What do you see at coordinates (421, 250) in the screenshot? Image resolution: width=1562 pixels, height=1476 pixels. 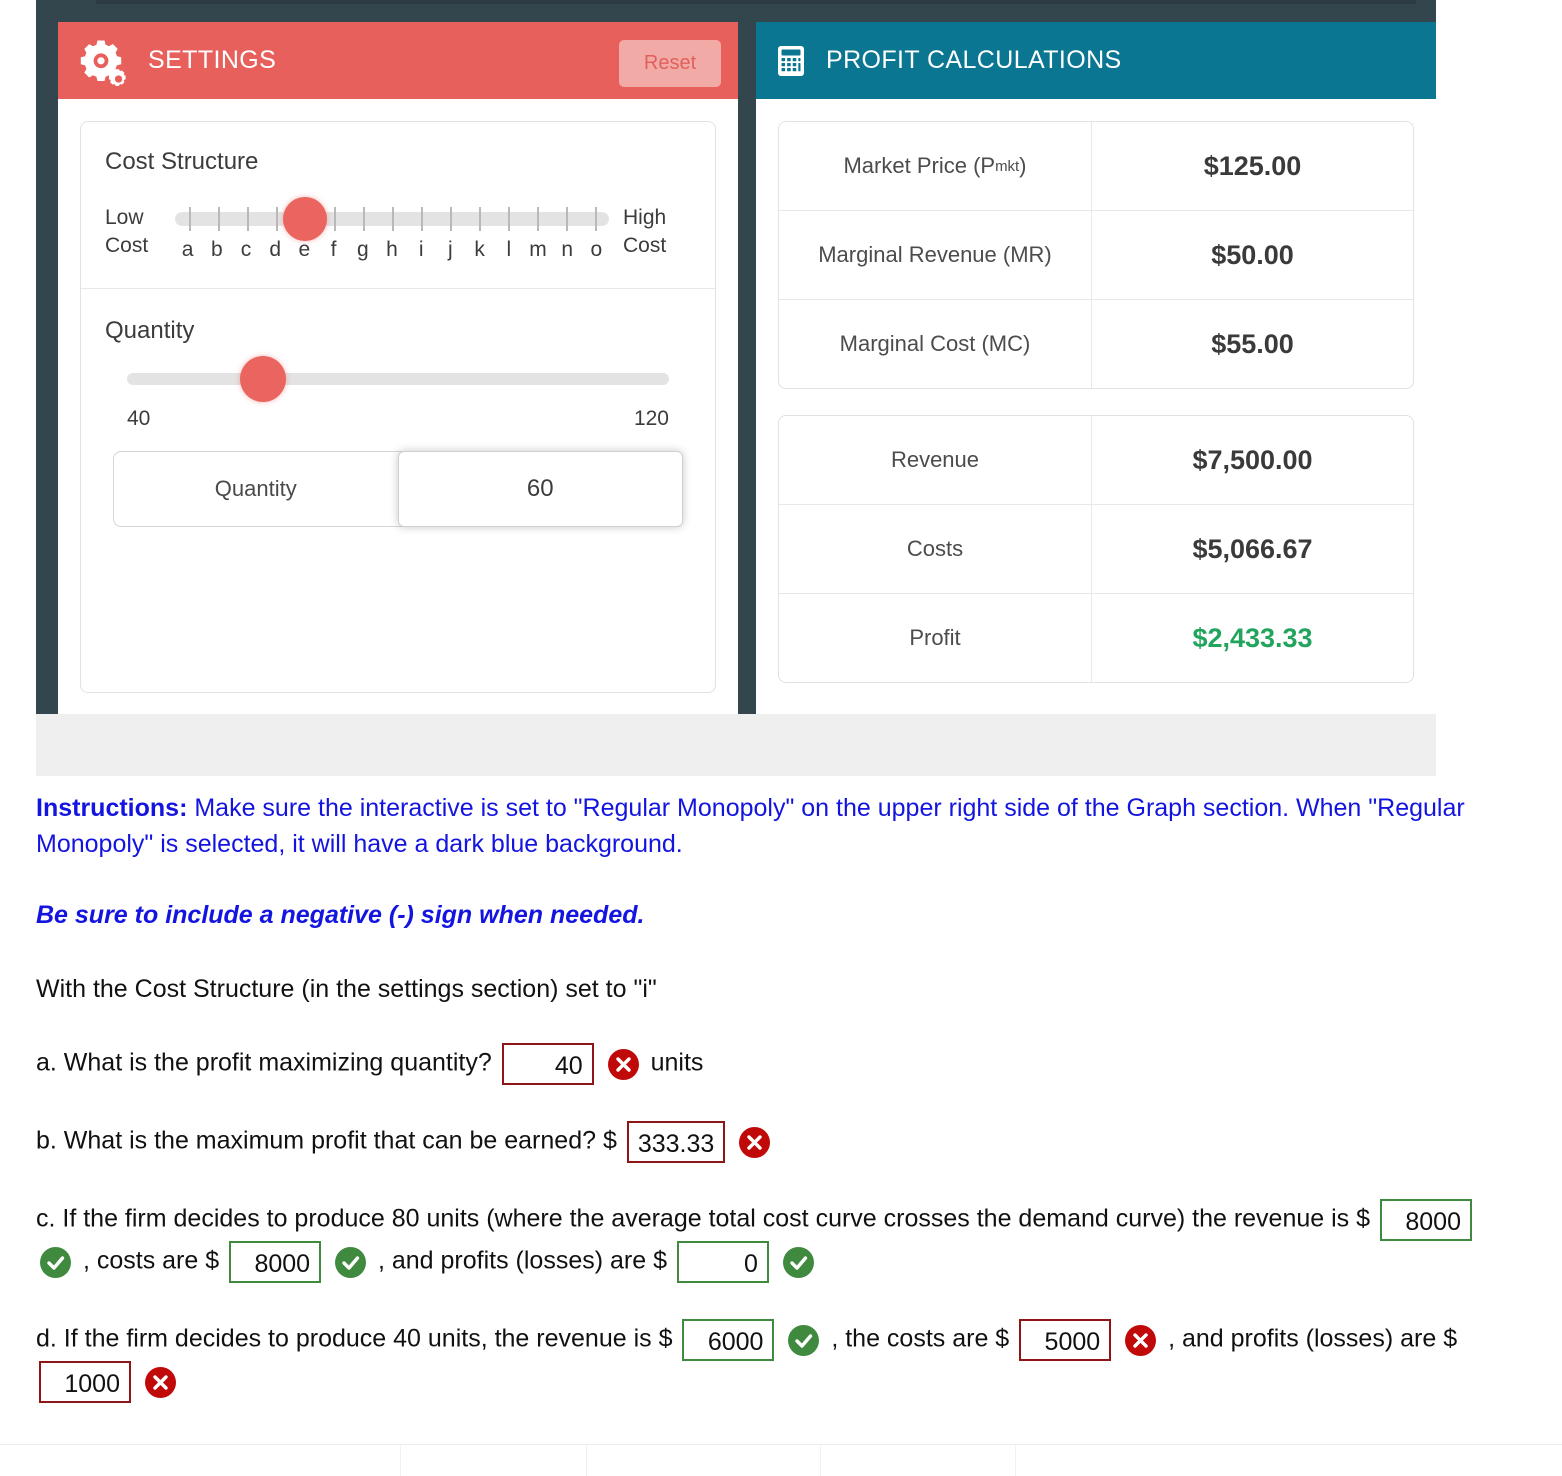 I see `cost-slider-tick-label-i: i` at bounding box center [421, 250].